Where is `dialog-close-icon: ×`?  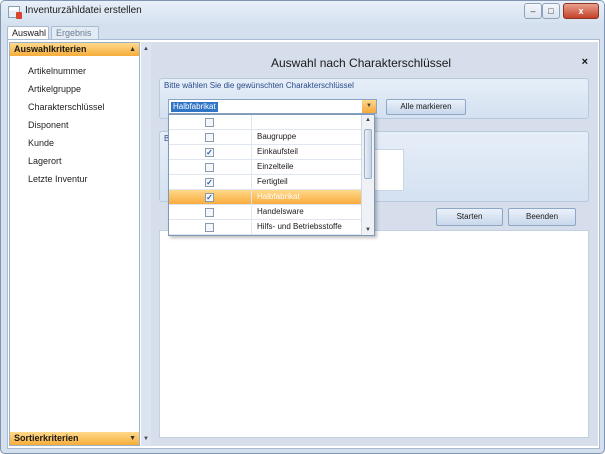
dialog-close-icon: × is located at coordinates (585, 62).